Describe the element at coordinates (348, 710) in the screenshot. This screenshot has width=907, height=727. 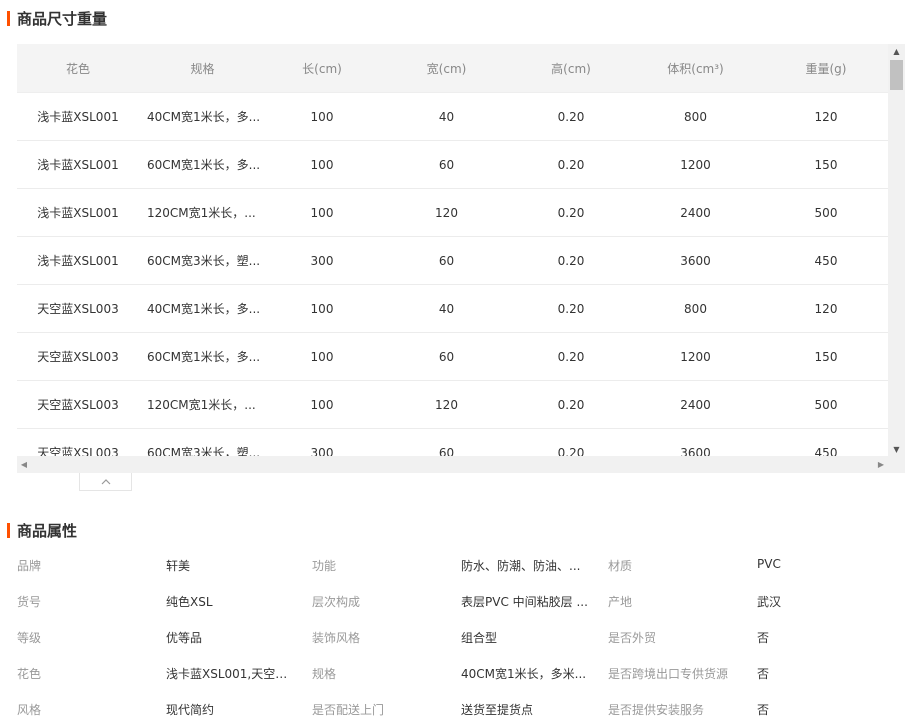
I see `attribute-label: 是否配送上门` at that location.